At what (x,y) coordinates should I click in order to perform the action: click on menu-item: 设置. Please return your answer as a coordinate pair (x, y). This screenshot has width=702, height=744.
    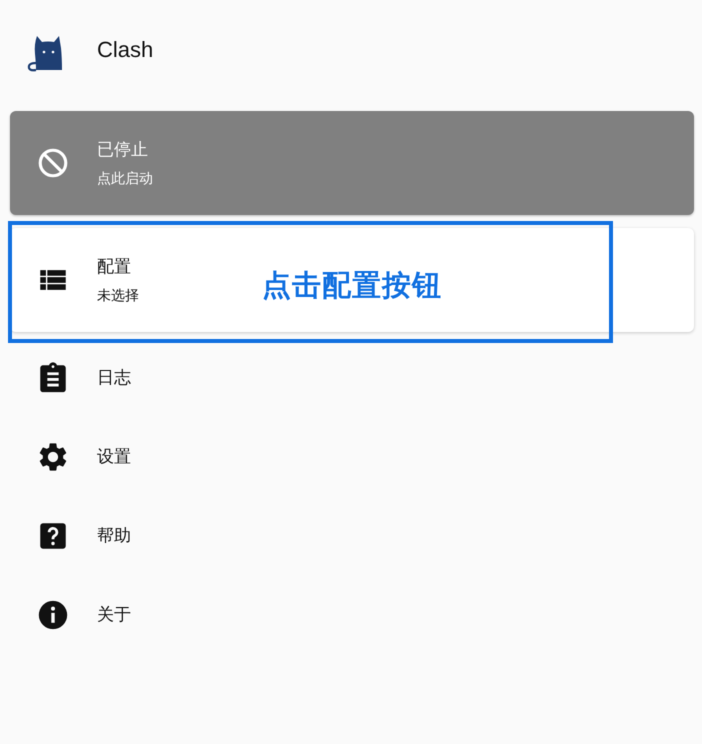
    Looking at the image, I should click on (351, 456).